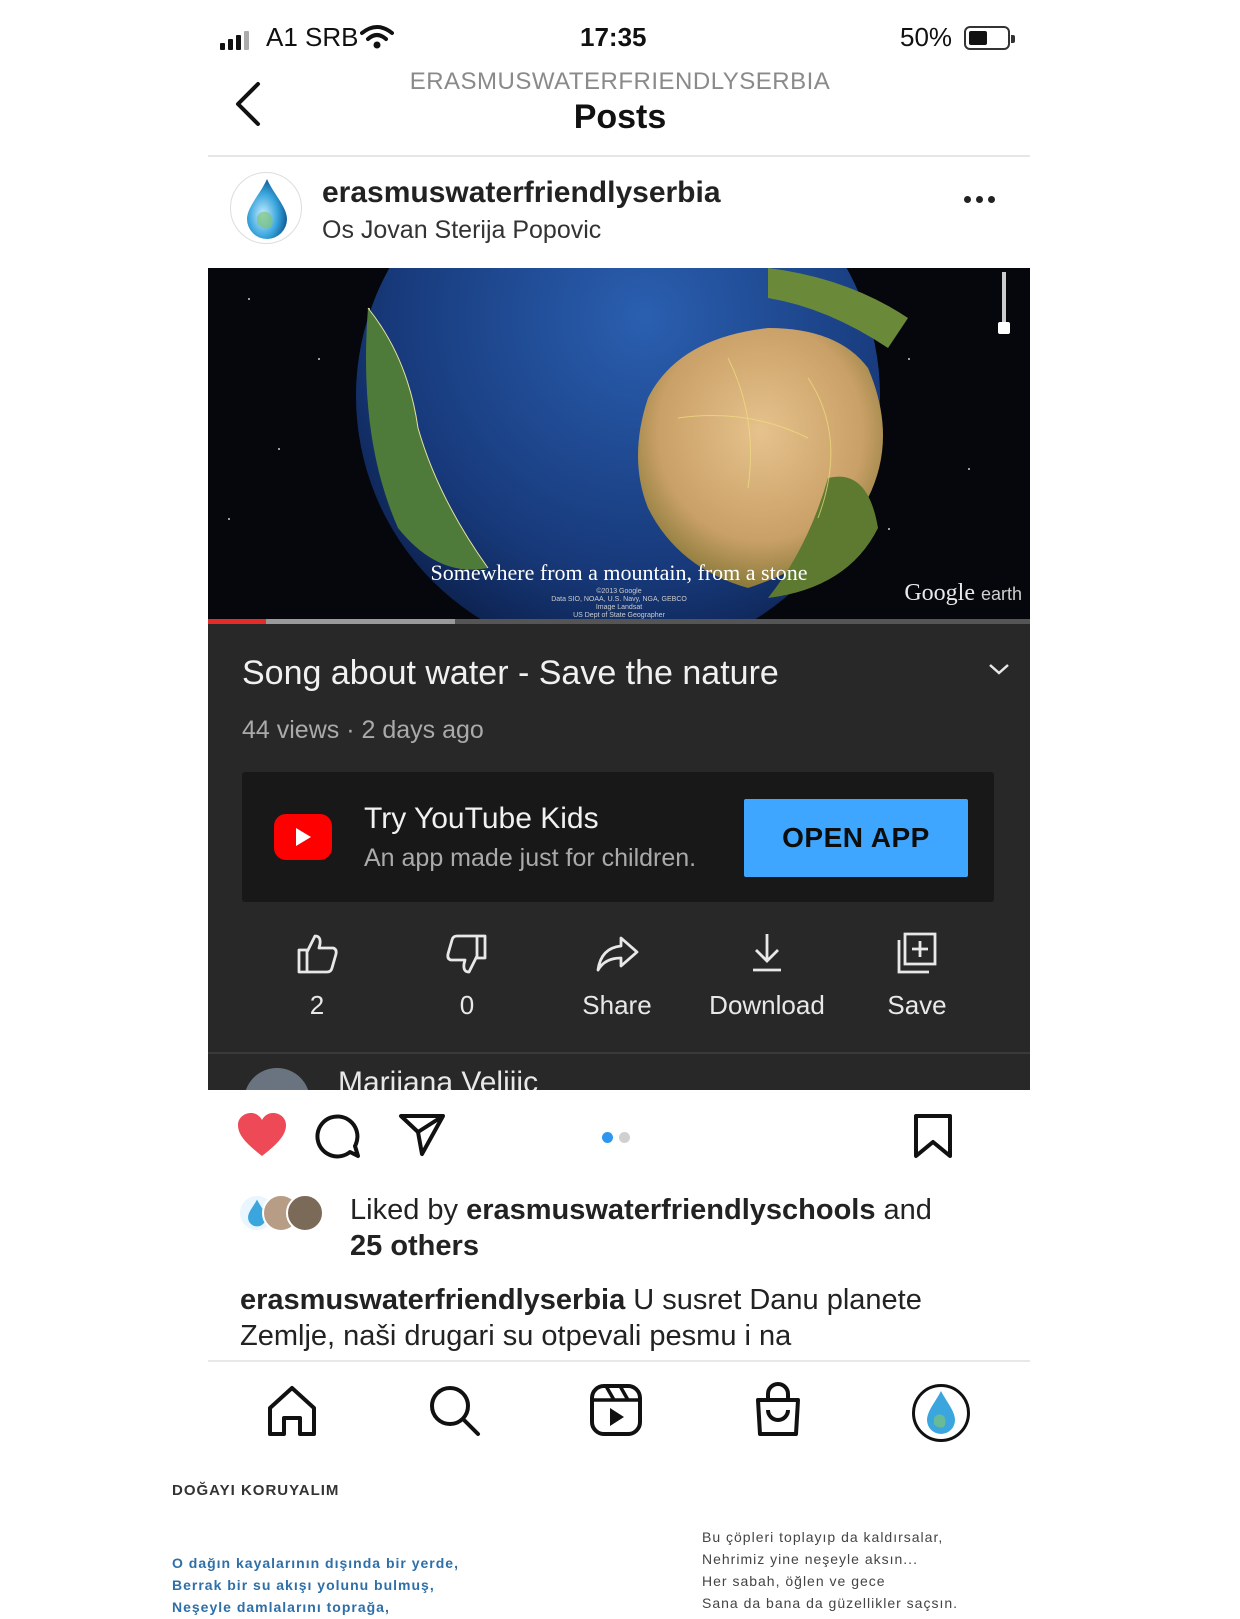 This screenshot has height=1619, width=1240. I want to click on profile-avatar, so click(941, 1413).